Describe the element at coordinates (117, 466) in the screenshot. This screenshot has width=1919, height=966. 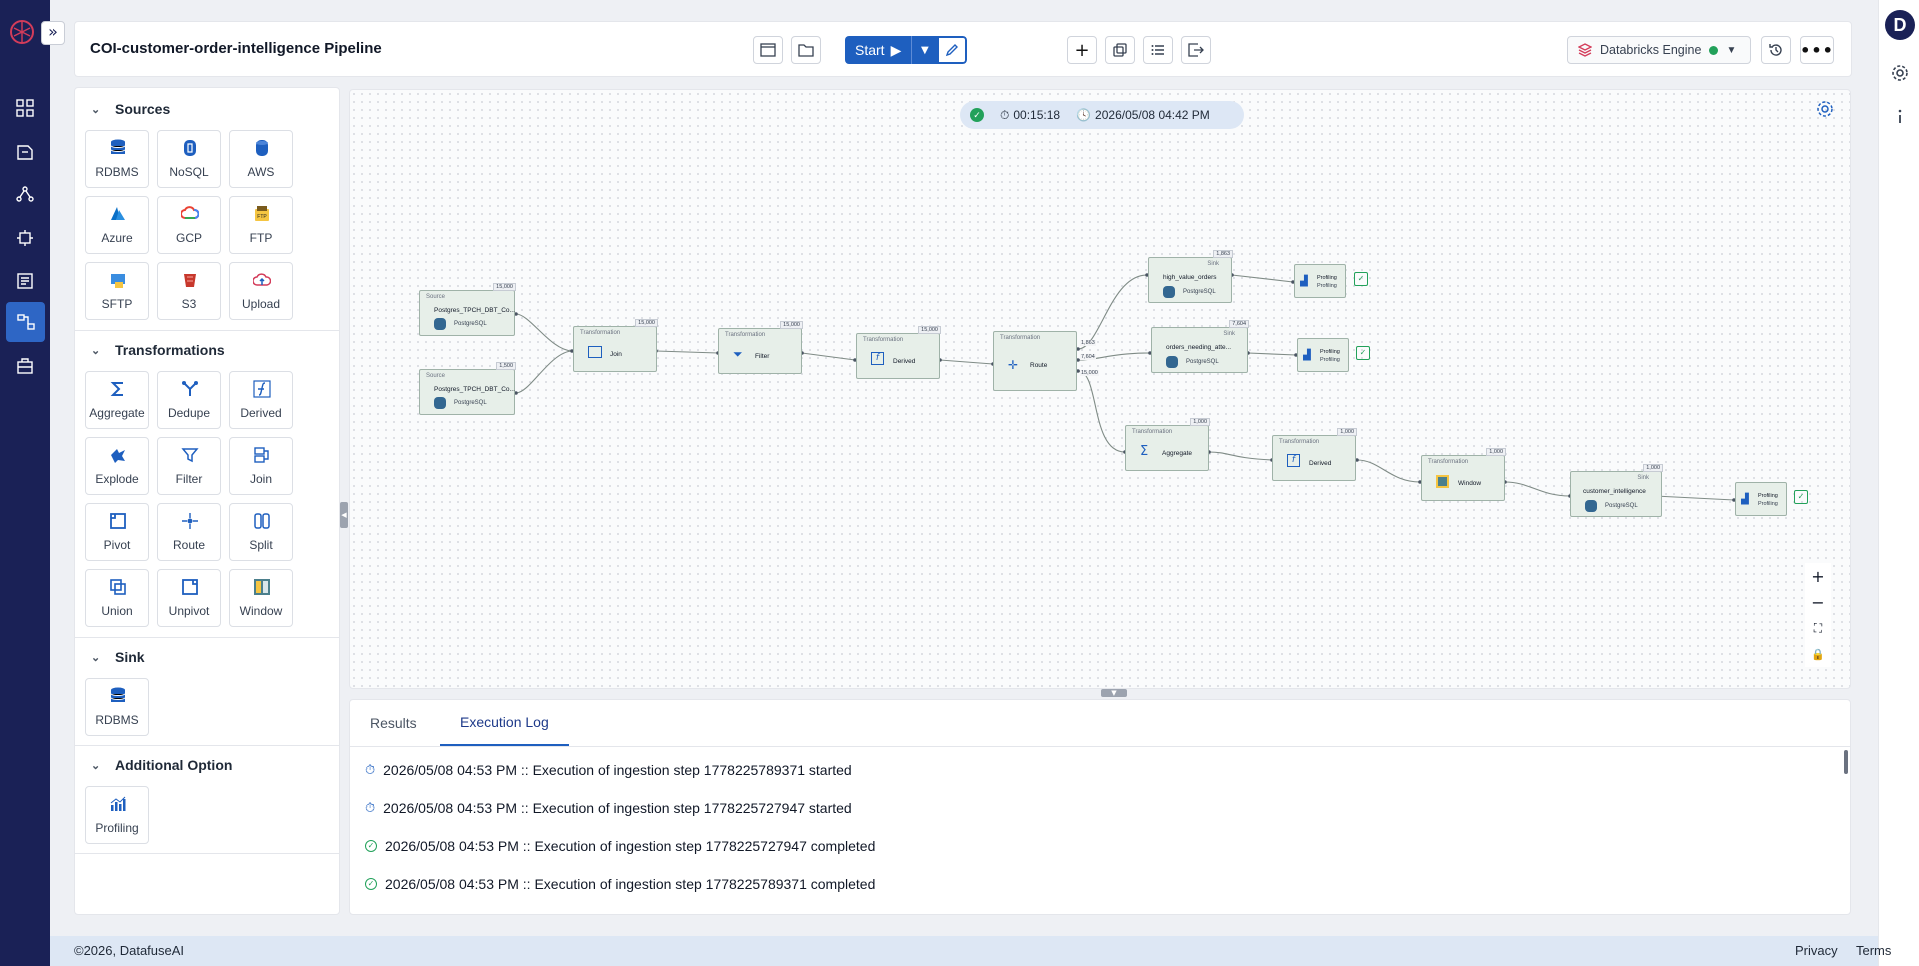
I see `palette-transform-explode: Explode` at that location.